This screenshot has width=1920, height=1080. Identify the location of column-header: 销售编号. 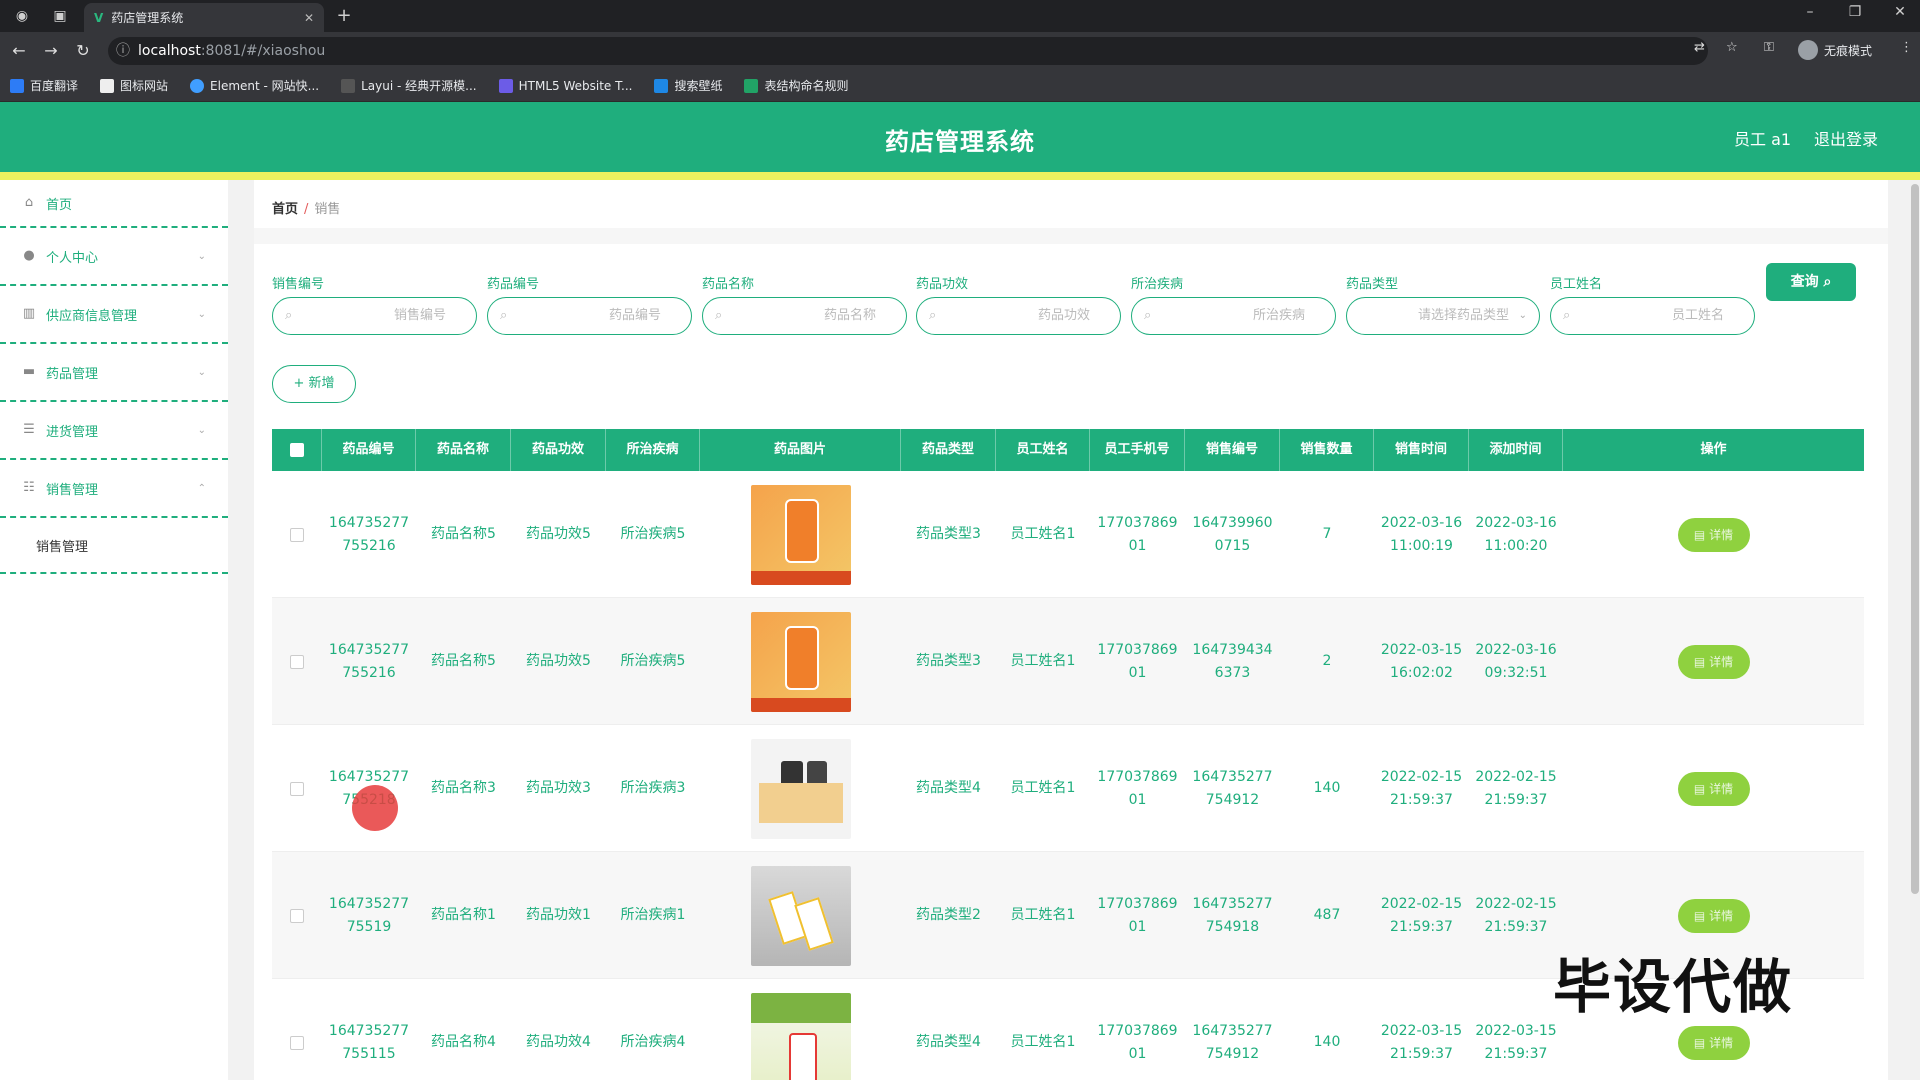
(1232, 450).